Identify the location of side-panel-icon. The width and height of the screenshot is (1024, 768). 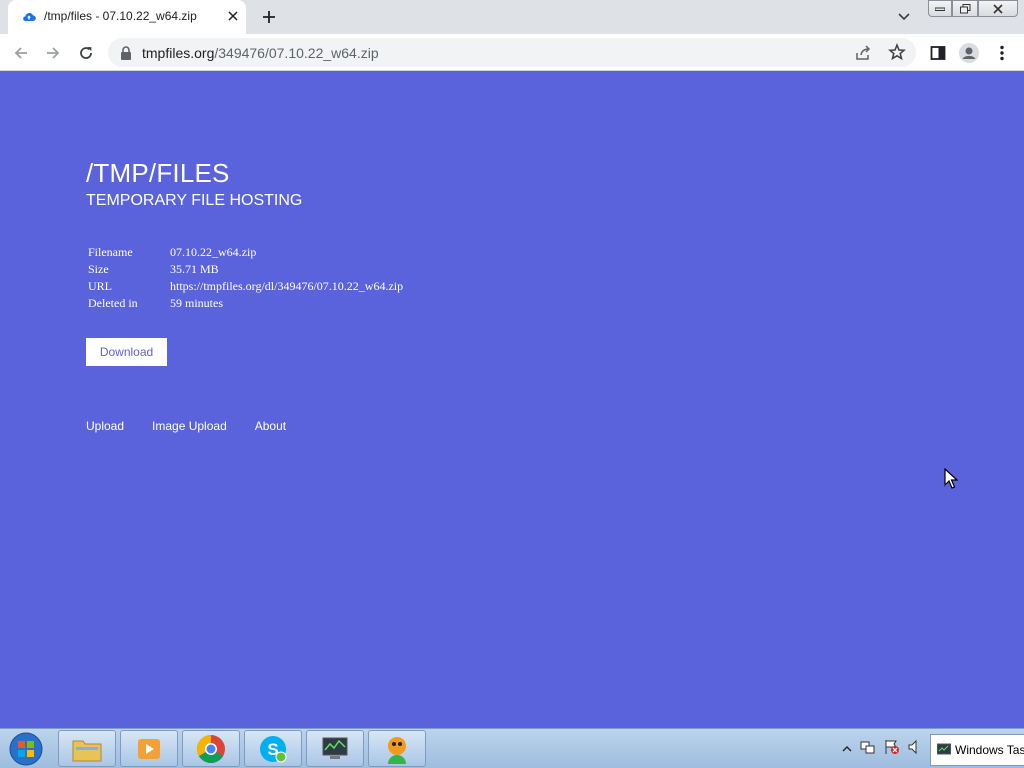
(938, 53).